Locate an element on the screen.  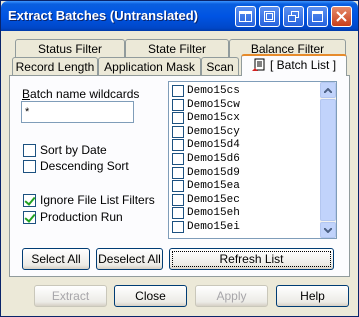
tab-batch-list: [ Batch List ] is located at coordinates (294, 65).